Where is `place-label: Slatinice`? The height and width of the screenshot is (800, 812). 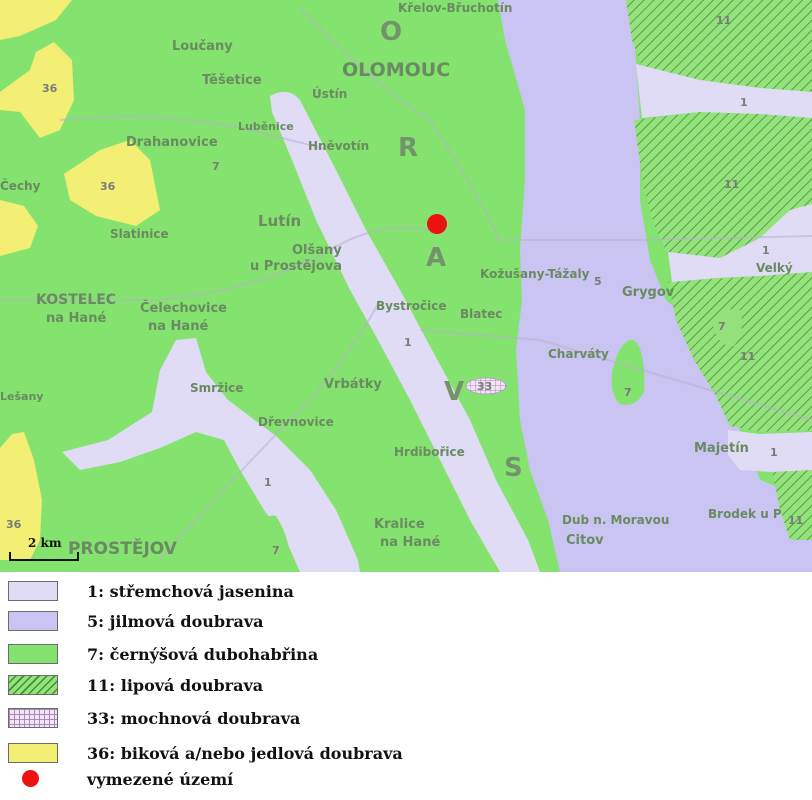
place-label: Slatinice is located at coordinates (139, 234).